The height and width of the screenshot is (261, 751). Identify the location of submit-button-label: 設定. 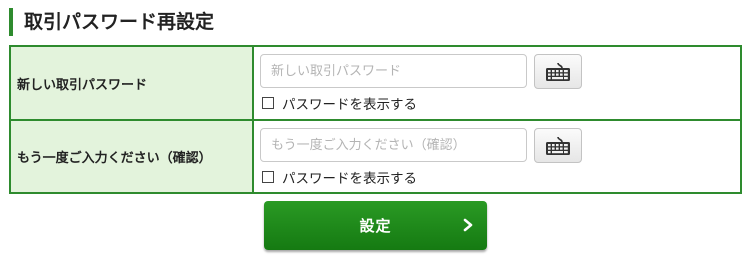
(375, 226).